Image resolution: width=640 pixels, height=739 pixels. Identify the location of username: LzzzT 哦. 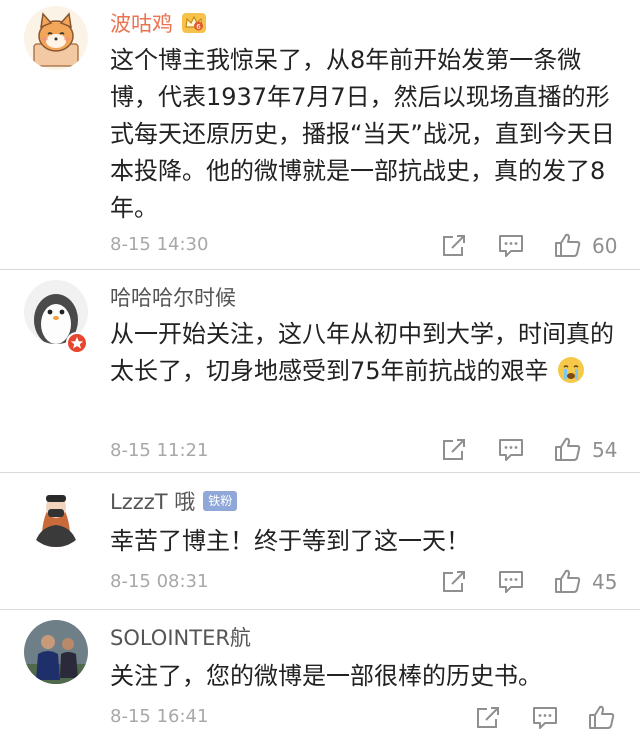
(152, 501).